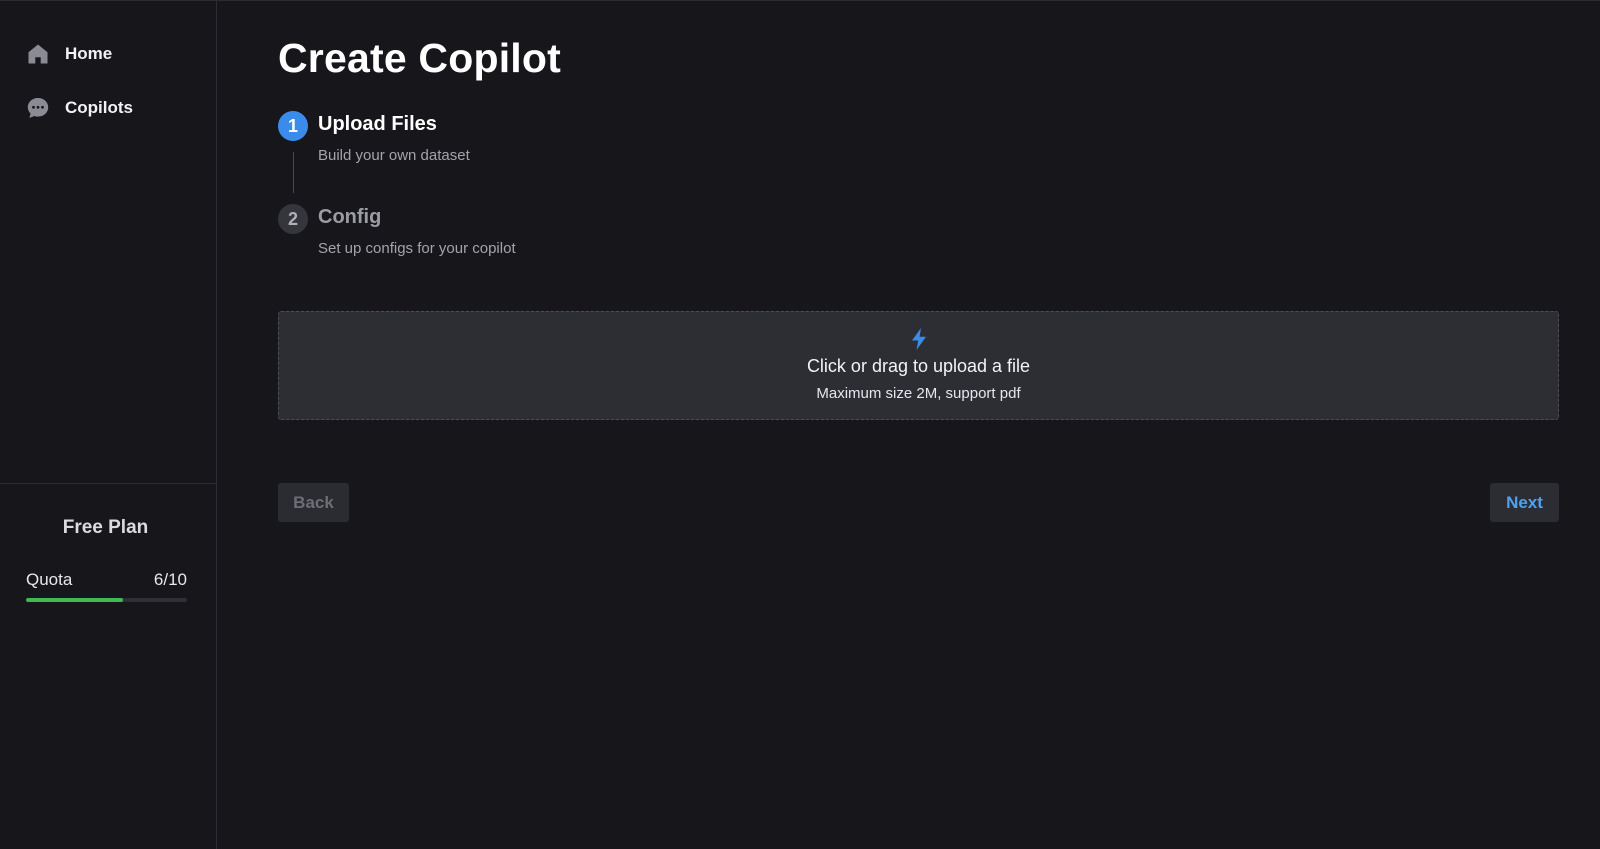 The height and width of the screenshot is (849, 1600). I want to click on sidebar-item-label: Home, so click(89, 53).